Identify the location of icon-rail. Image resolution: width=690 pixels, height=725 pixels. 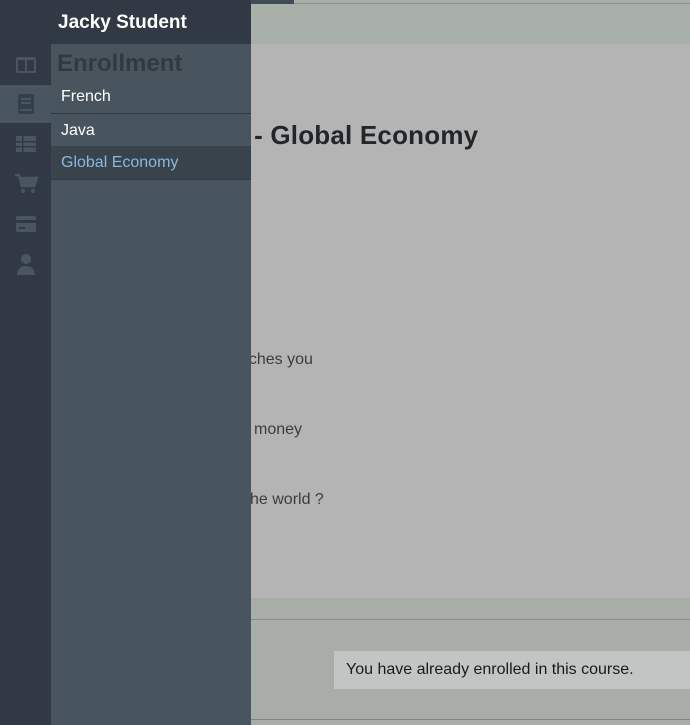
(25, 362).